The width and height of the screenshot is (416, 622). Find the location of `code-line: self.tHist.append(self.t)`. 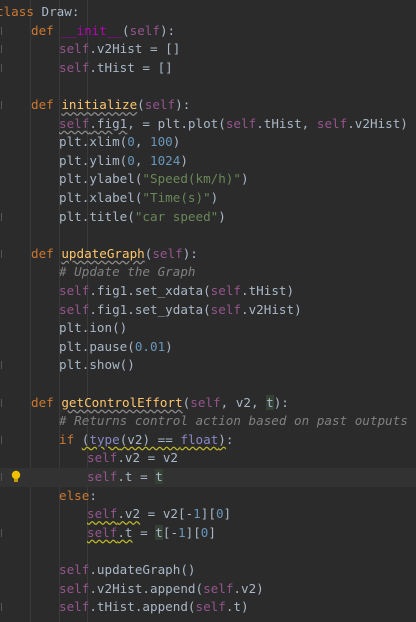

code-line: self.tHist.append(self.t) is located at coordinates (208, 607).